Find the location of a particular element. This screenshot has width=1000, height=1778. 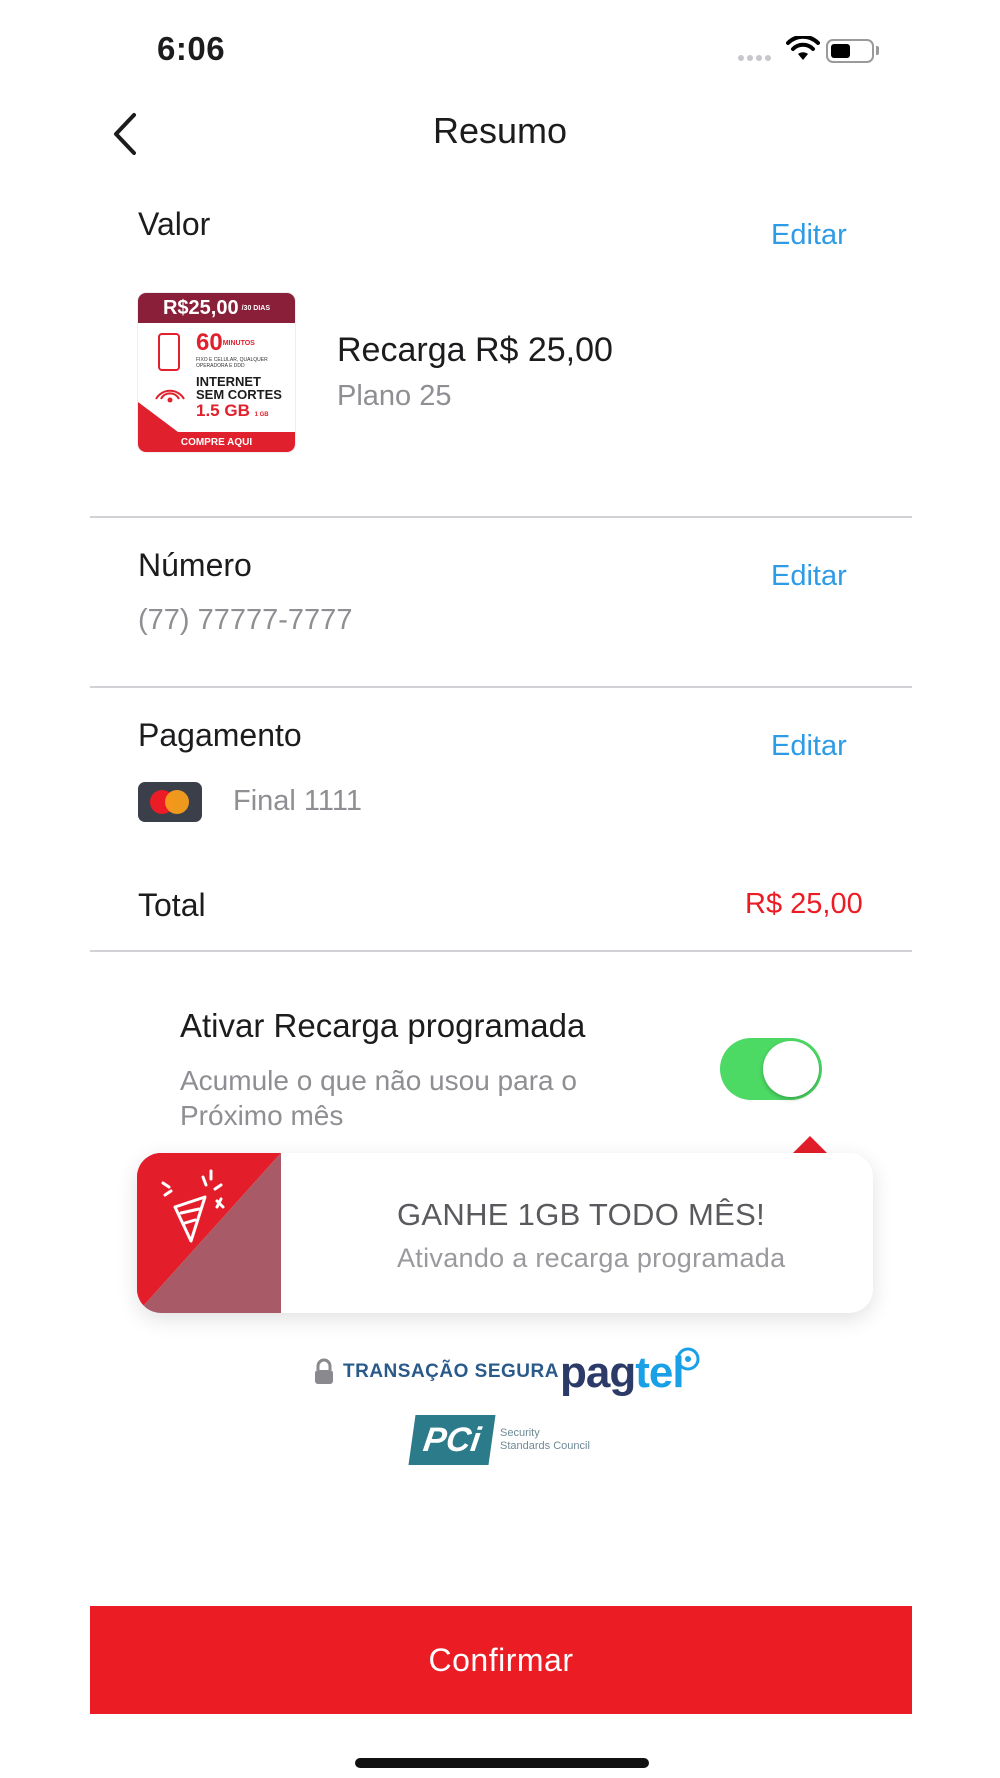

plan-card-internet: INTERNET SEM CORTES is located at coordinates (239, 388).